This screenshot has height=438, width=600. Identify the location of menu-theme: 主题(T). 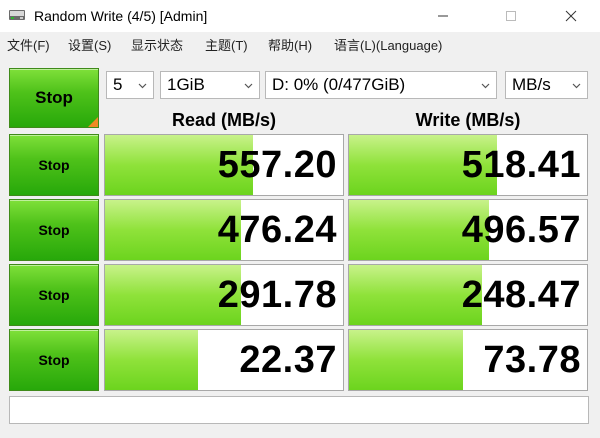
(226, 46).